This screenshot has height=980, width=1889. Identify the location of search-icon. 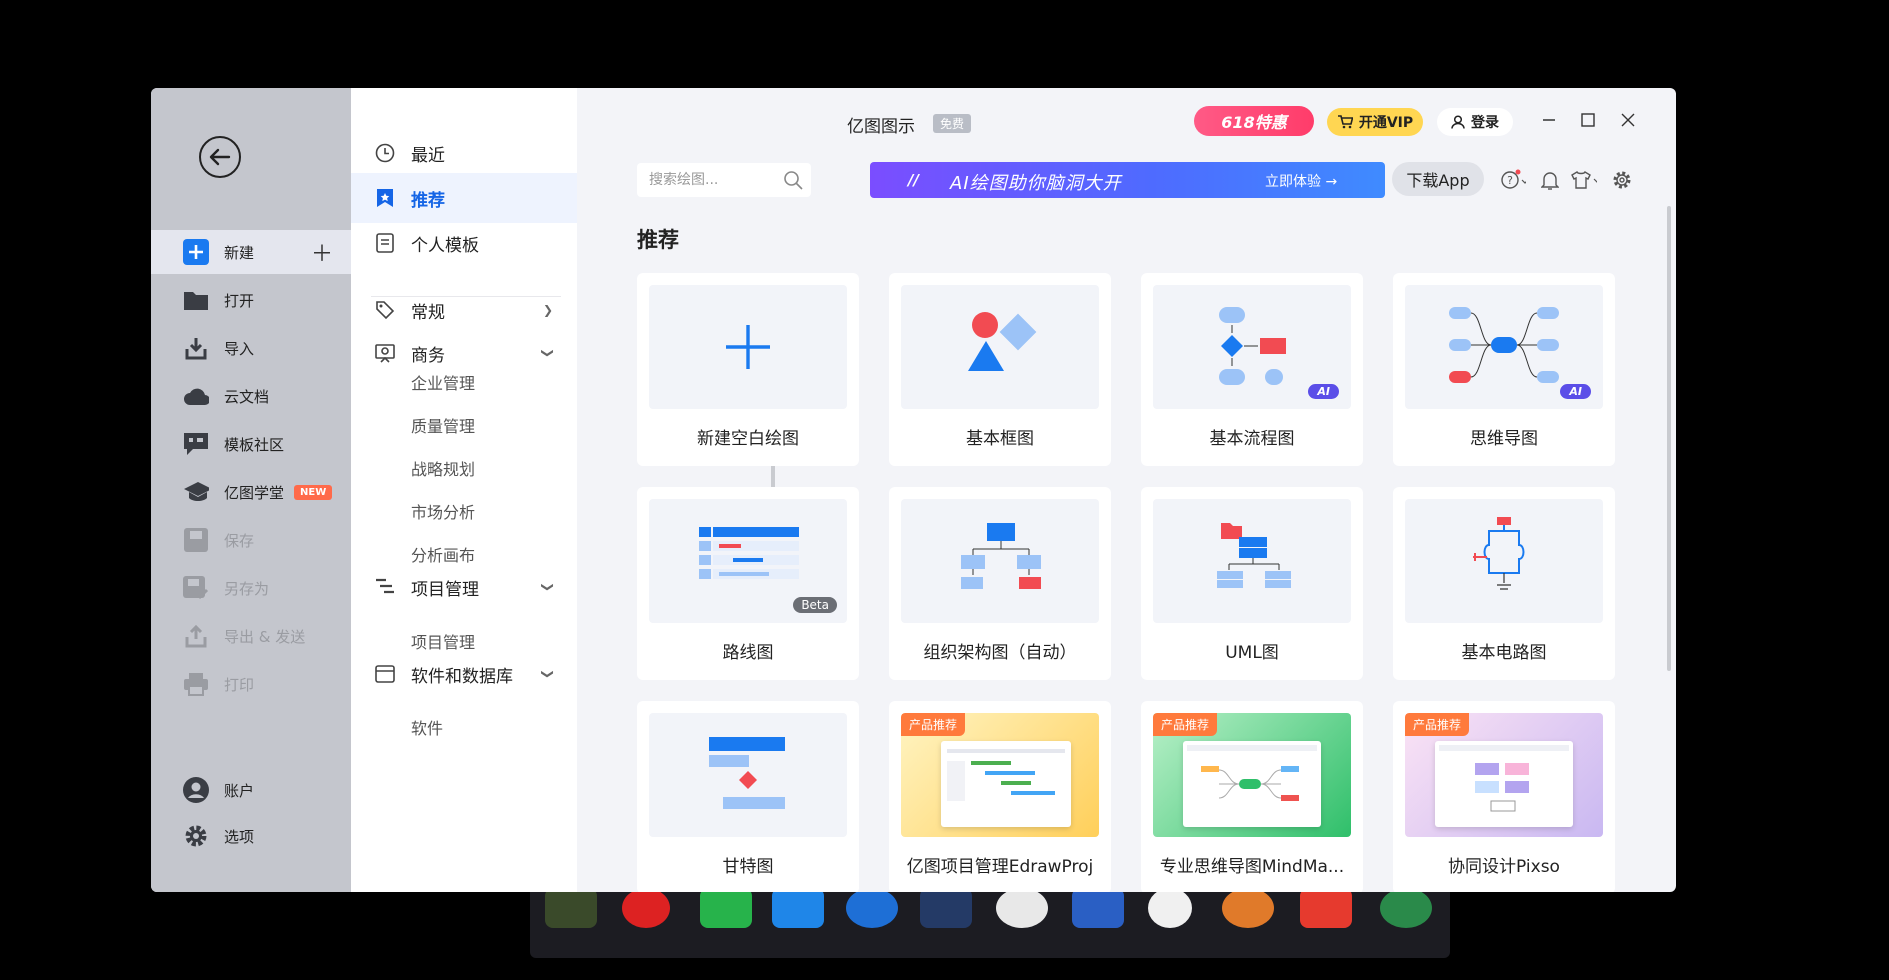
(793, 182).